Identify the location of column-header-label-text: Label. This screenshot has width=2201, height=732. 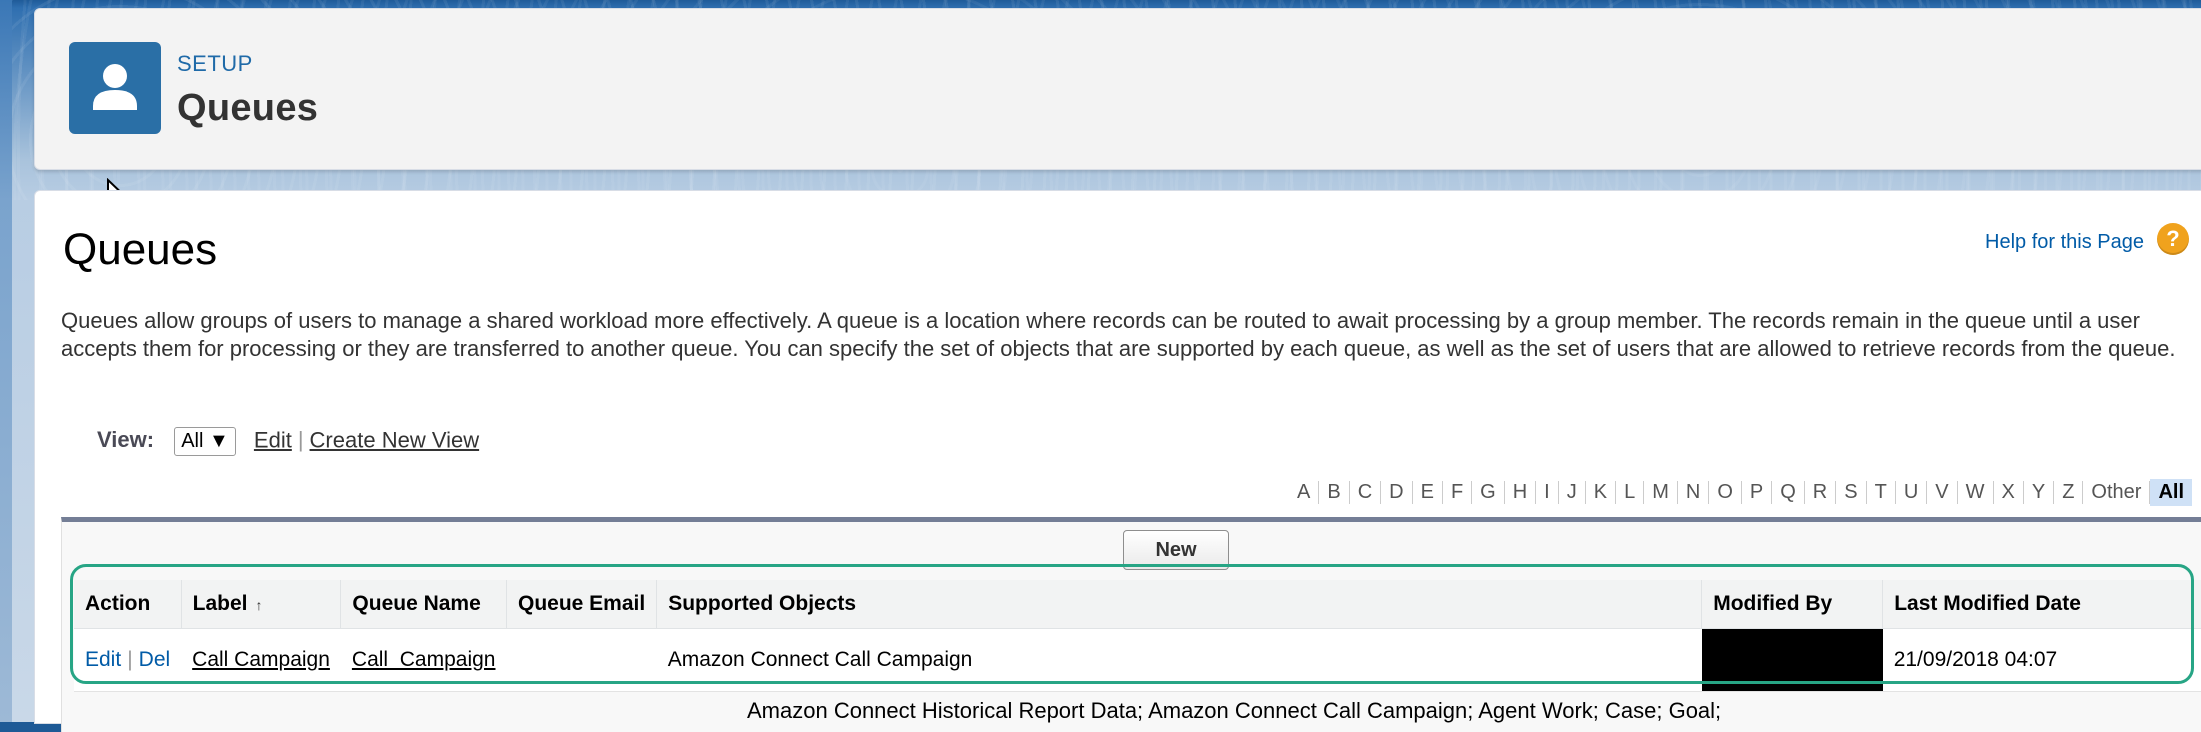
(220, 603).